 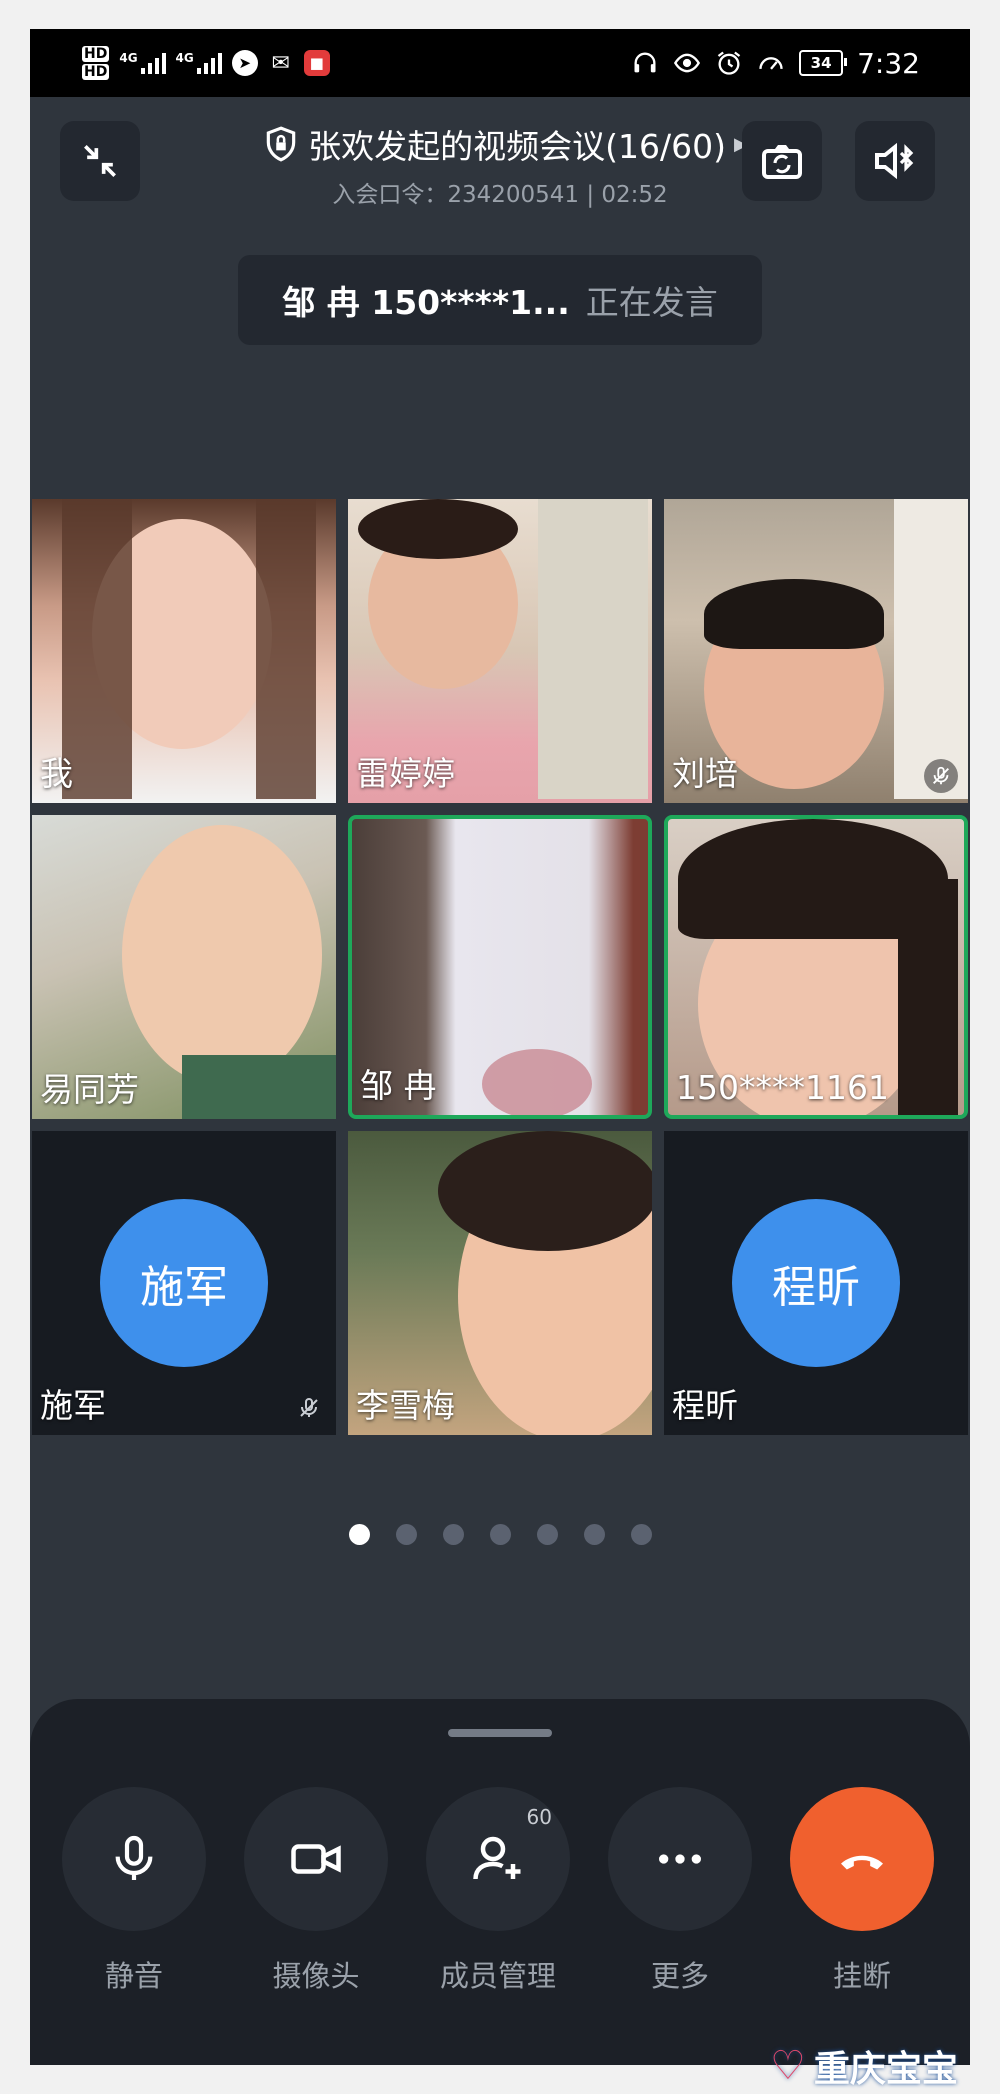 I want to click on switch-camera-button, so click(x=782, y=161).